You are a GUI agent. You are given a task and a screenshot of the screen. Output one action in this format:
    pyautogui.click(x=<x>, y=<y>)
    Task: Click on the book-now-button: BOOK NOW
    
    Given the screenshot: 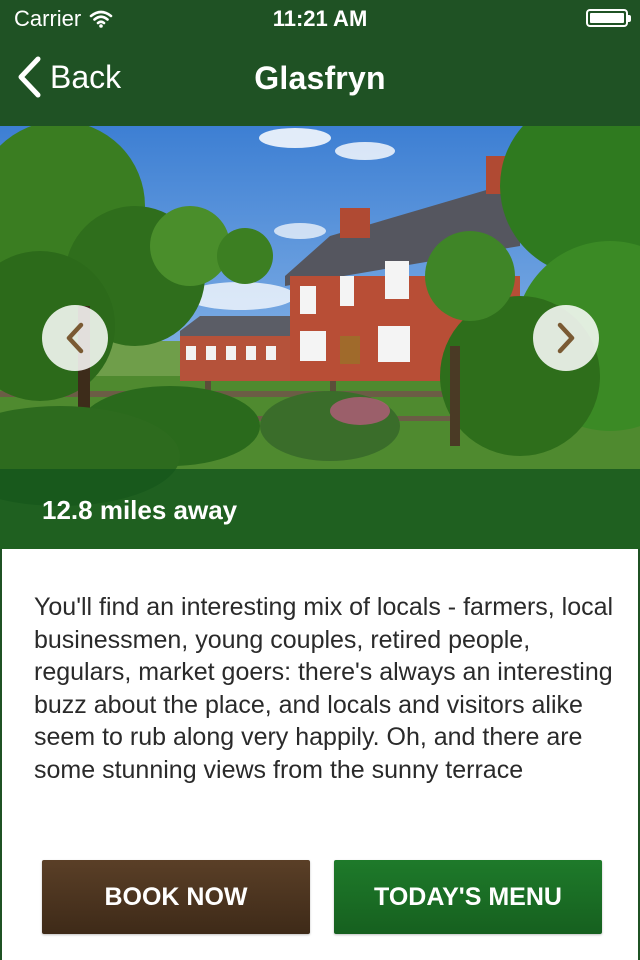 What is the action you would take?
    pyautogui.click(x=176, y=897)
    